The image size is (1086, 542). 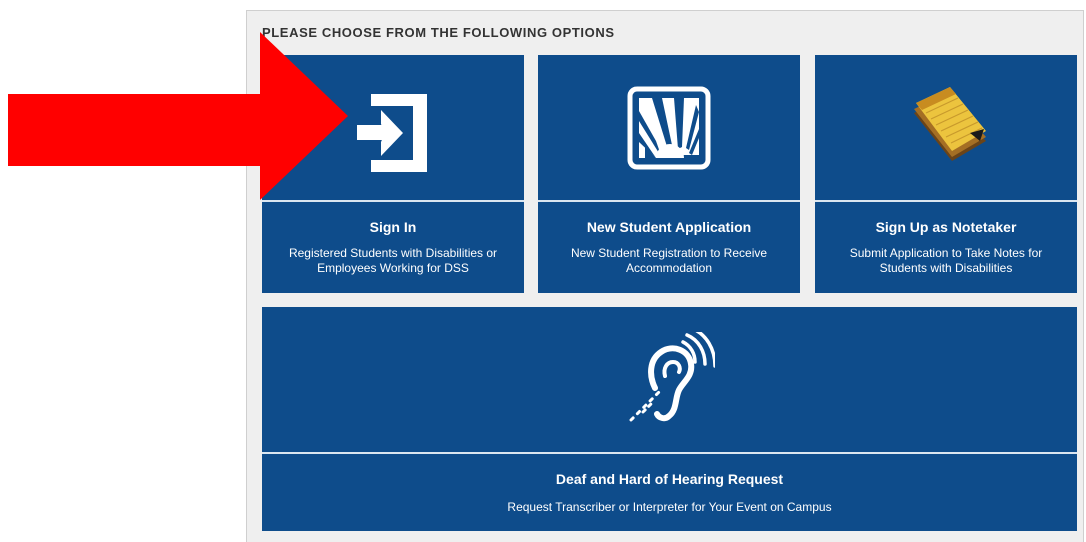 What do you see at coordinates (178, 116) in the screenshot?
I see `red-arrow-icon` at bounding box center [178, 116].